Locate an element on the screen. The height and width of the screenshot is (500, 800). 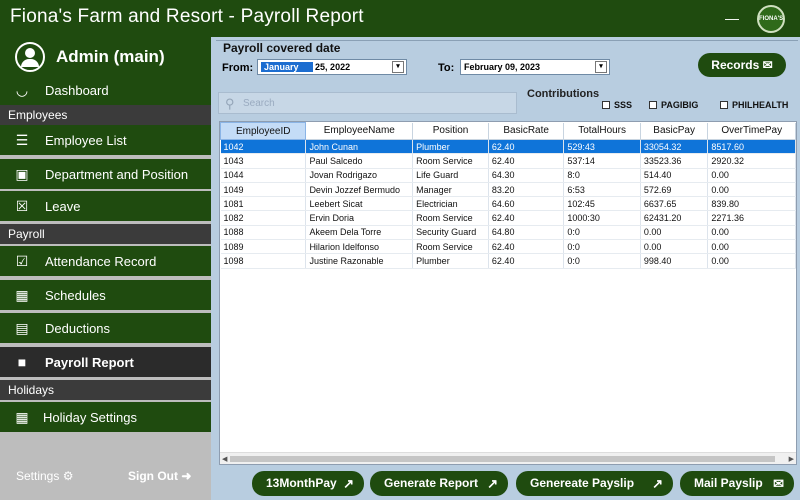
table-cell: Plumber is located at coordinates (450, 147).